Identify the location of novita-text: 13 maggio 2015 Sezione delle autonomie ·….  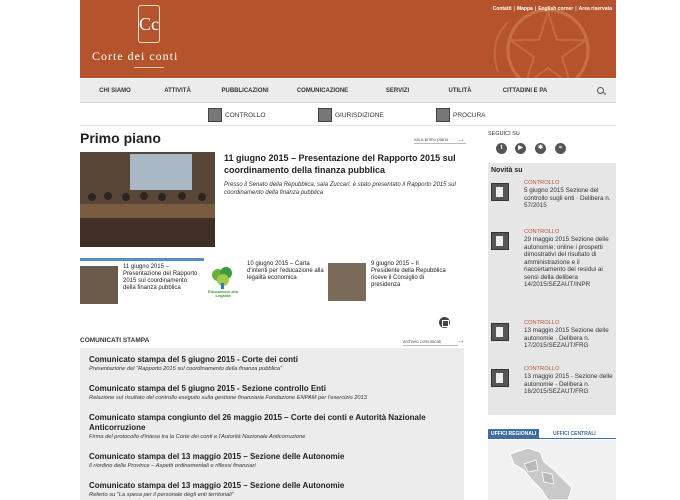
(566, 338).